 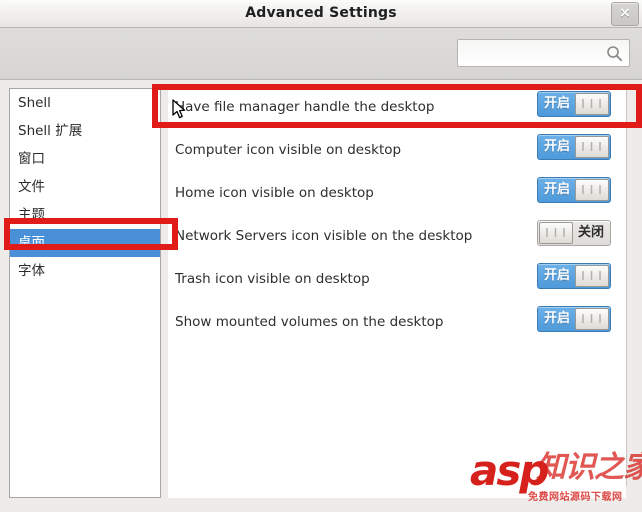 I want to click on page-title: Advanced Settings, so click(x=321, y=13).